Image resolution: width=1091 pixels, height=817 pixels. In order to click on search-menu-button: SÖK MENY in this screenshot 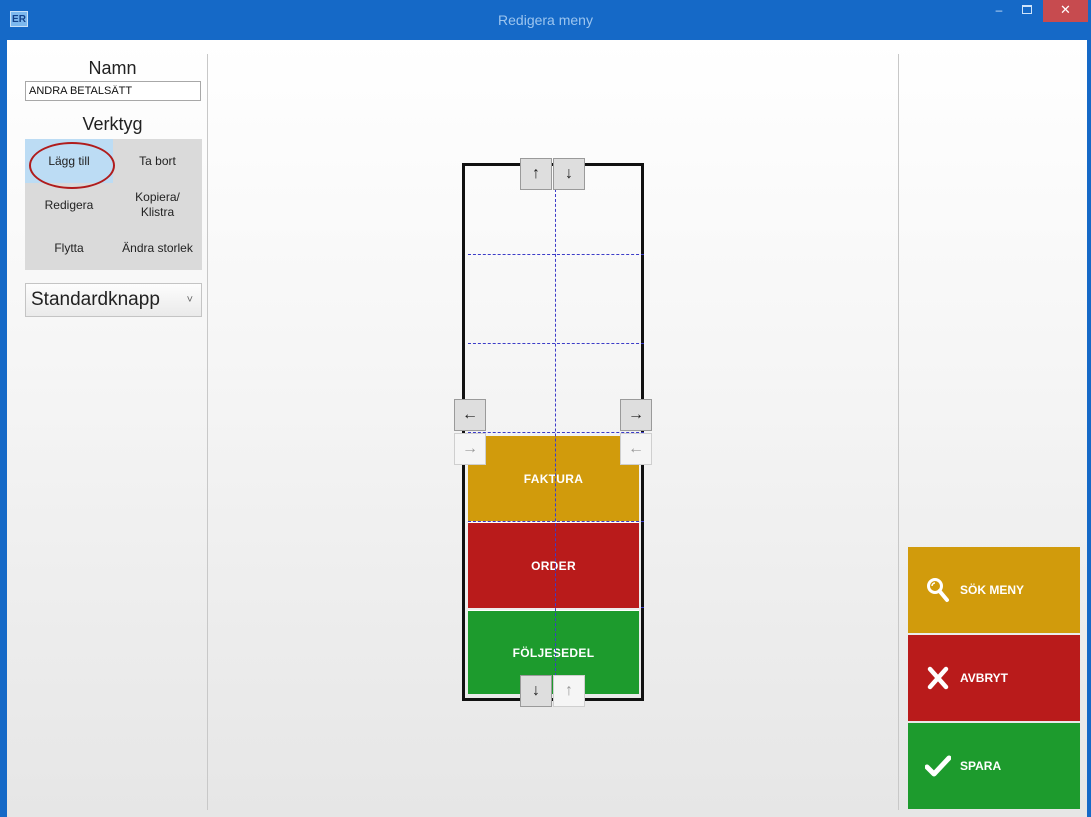, I will do `click(994, 590)`.